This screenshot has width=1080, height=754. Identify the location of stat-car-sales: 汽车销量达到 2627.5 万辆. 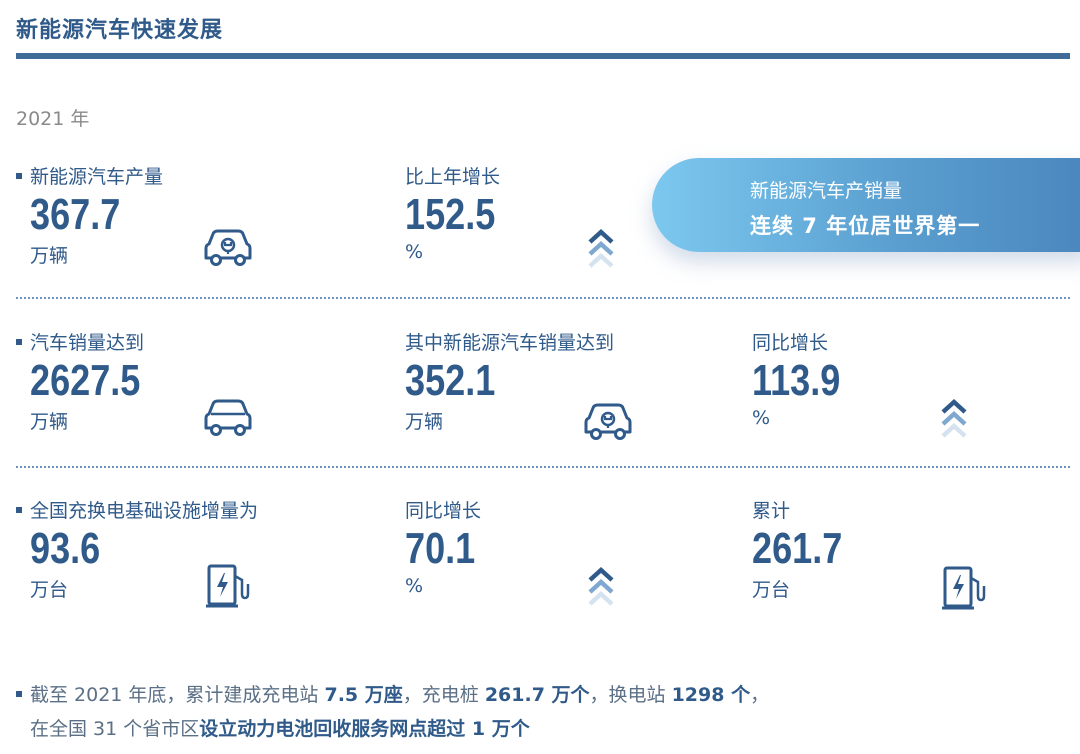
(90, 381).